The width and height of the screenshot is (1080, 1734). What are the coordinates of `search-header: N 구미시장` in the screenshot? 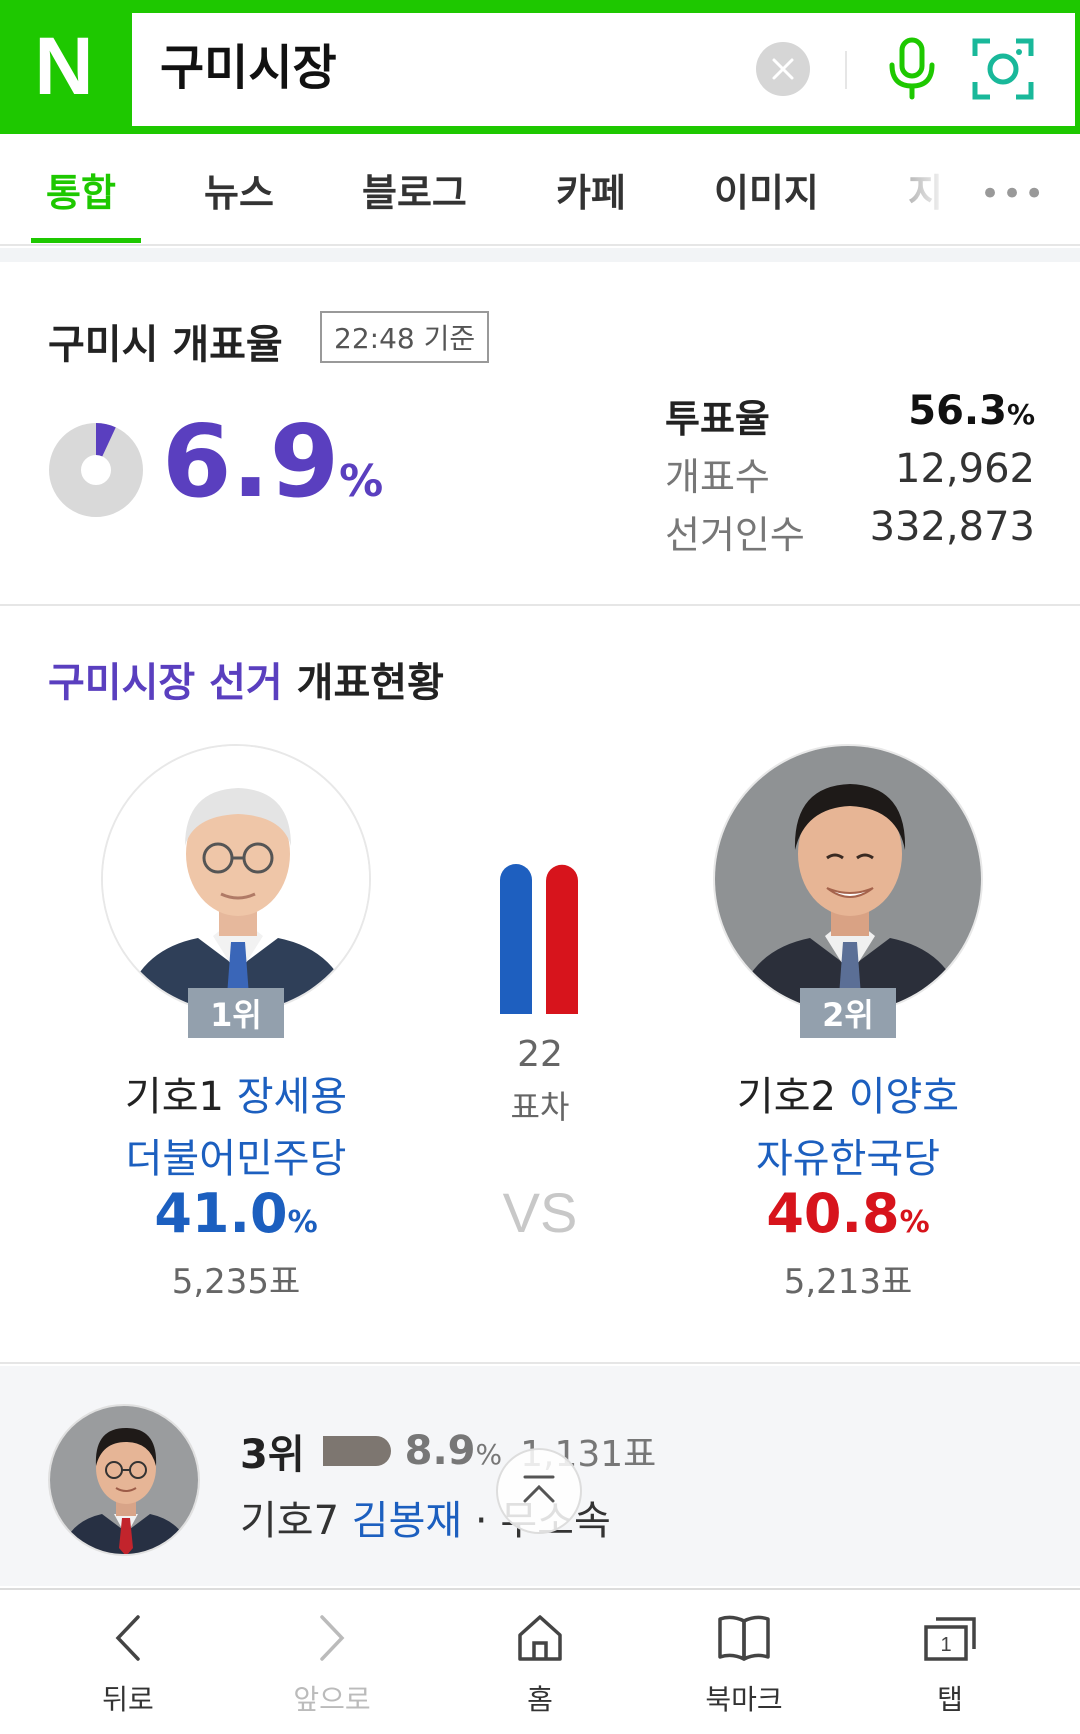 It's located at (540, 67).